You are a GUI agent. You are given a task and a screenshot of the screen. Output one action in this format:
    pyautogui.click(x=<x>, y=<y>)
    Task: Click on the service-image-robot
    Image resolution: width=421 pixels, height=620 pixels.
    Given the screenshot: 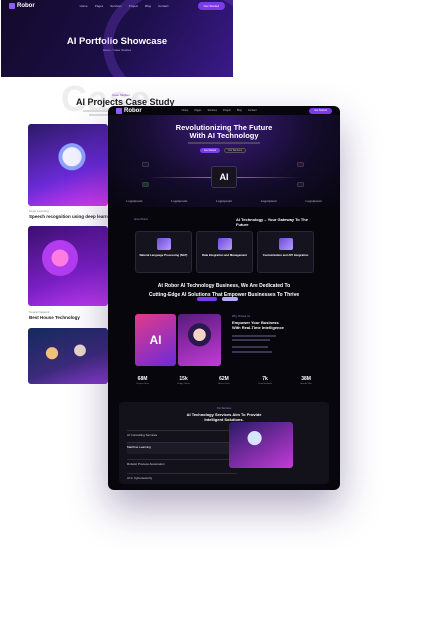 What is the action you would take?
    pyautogui.click(x=261, y=445)
    